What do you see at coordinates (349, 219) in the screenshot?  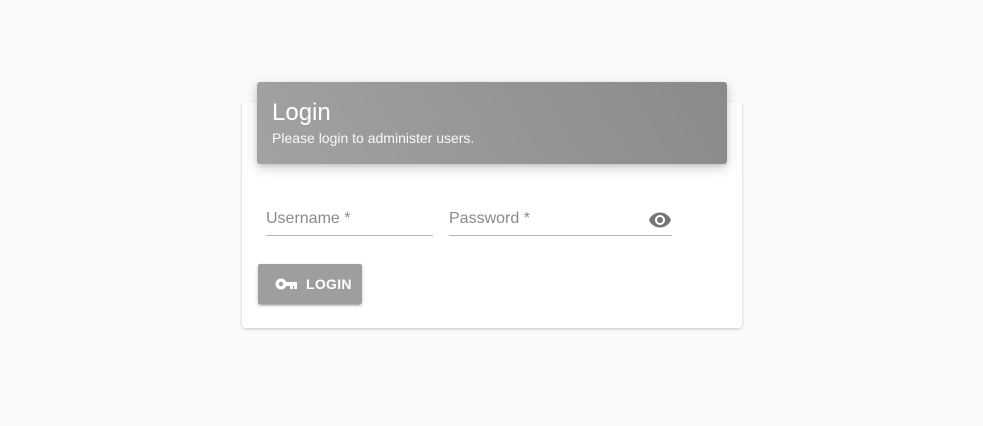 I see `username-input` at bounding box center [349, 219].